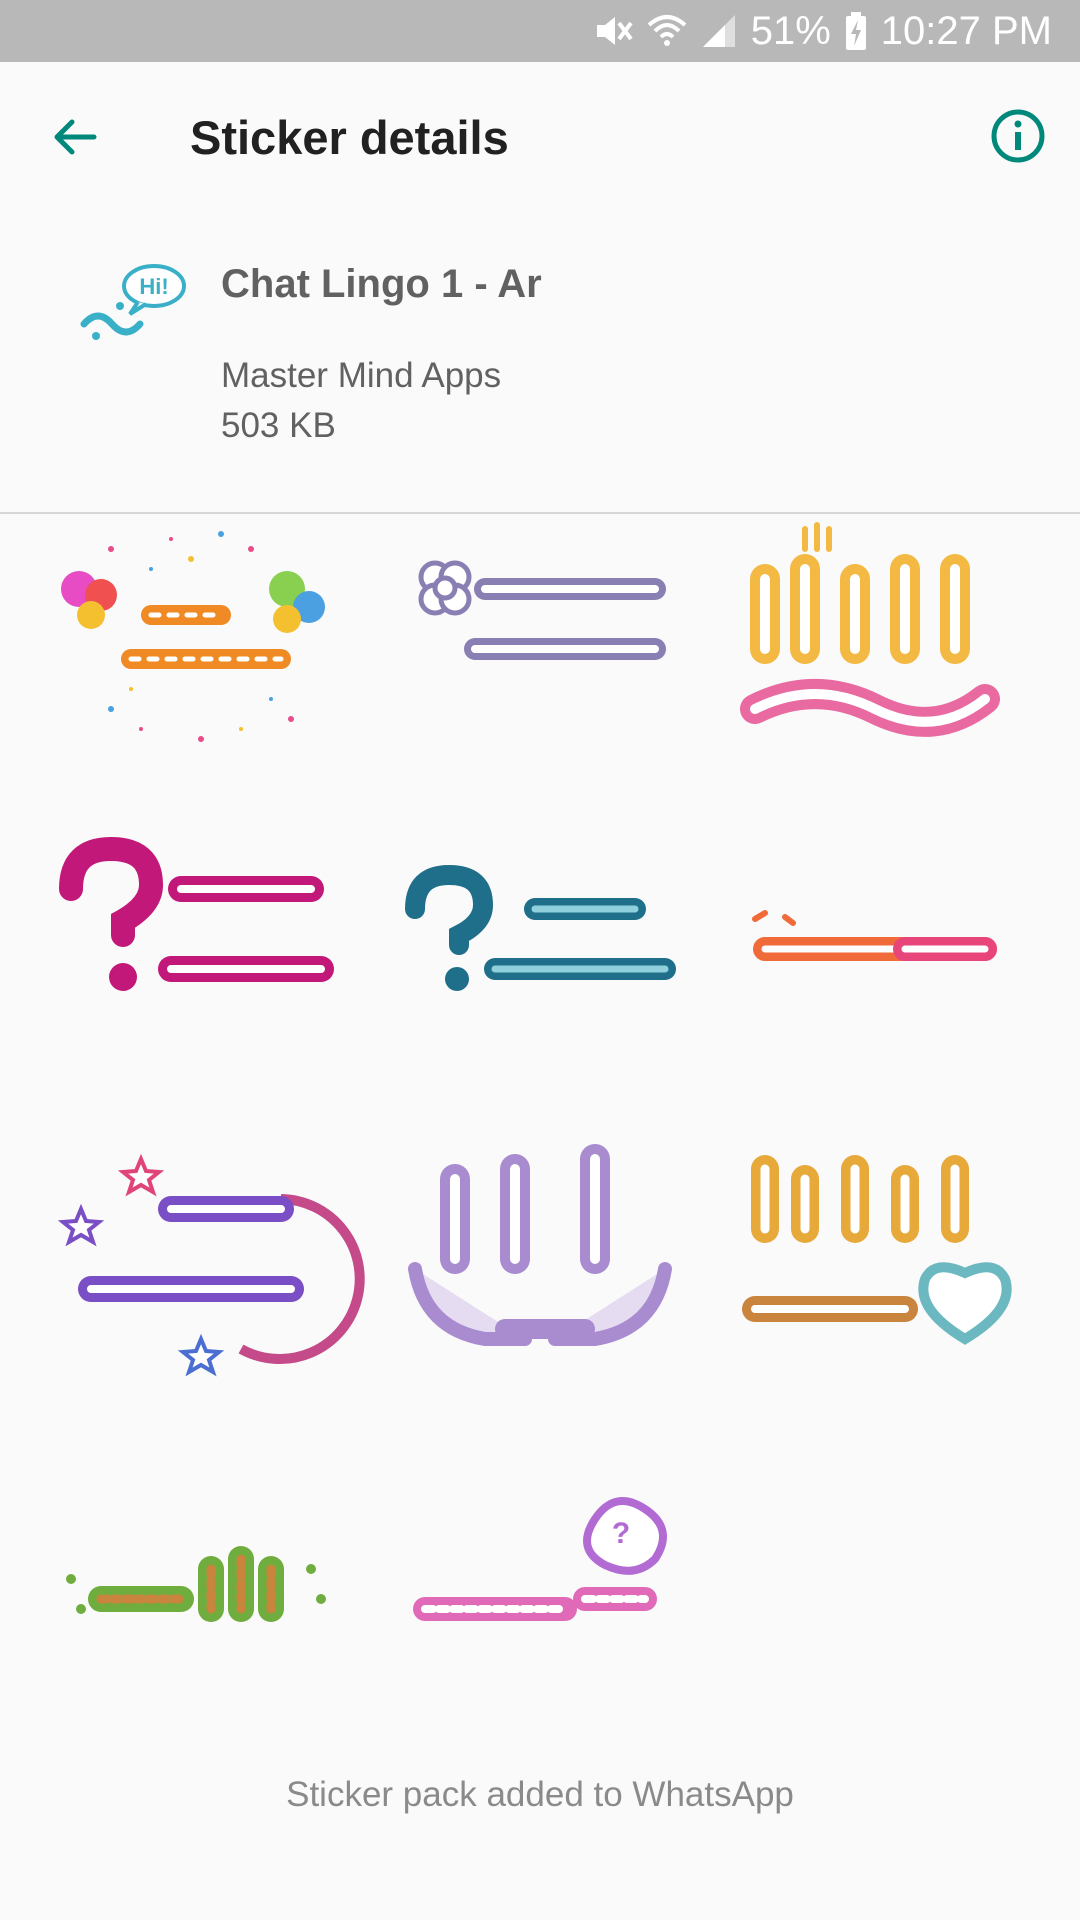  I want to click on sticker-birthday, so click(196, 639).